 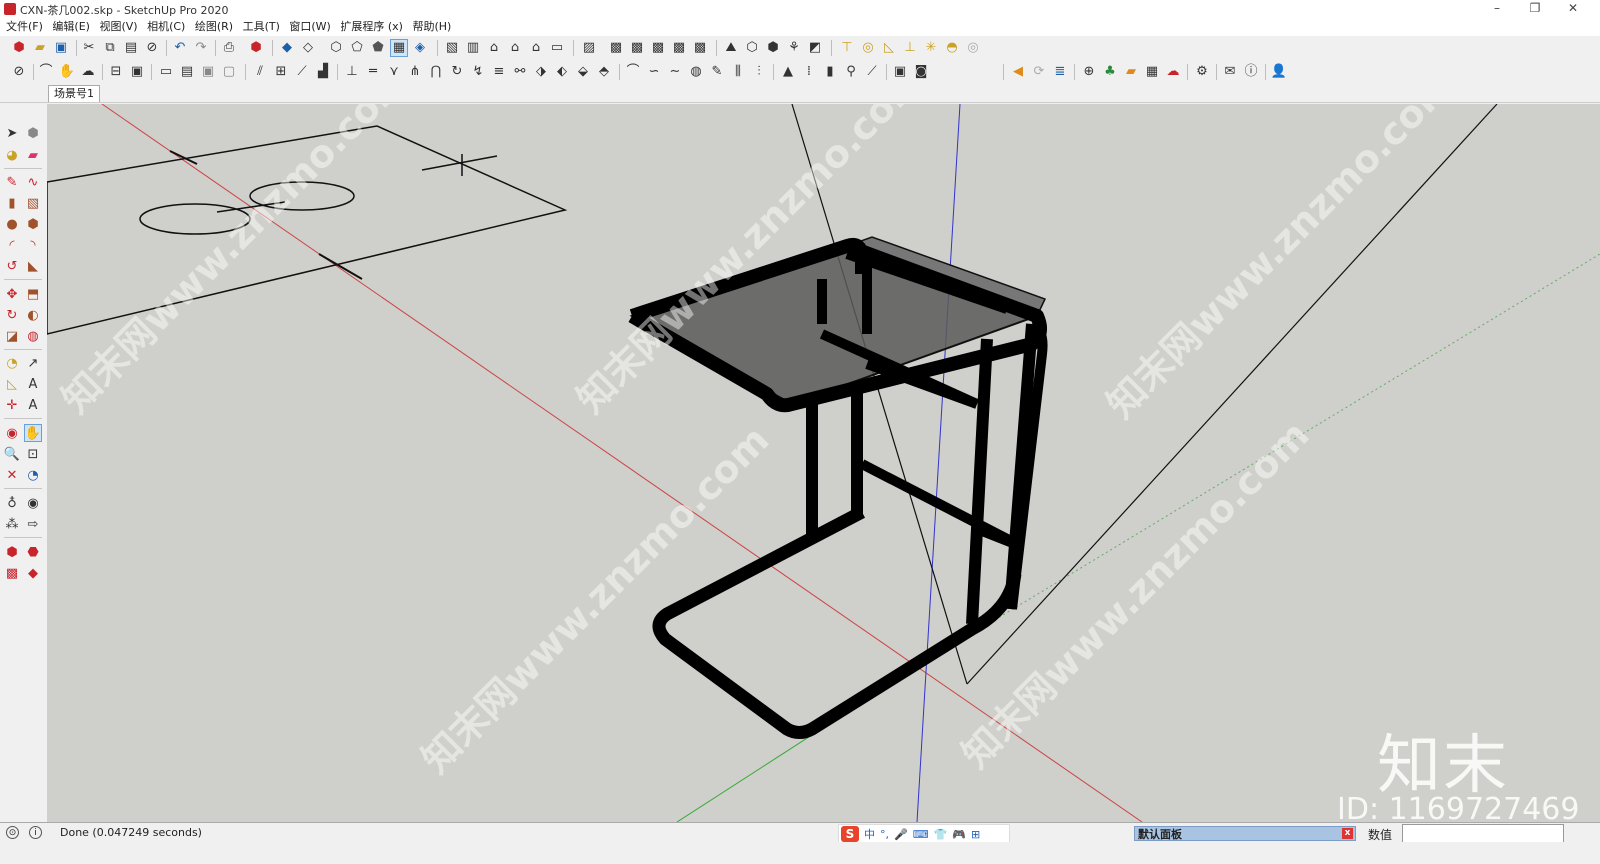 What do you see at coordinates (309, 27) in the screenshot?
I see `menu-window: 窗口(W)` at bounding box center [309, 27].